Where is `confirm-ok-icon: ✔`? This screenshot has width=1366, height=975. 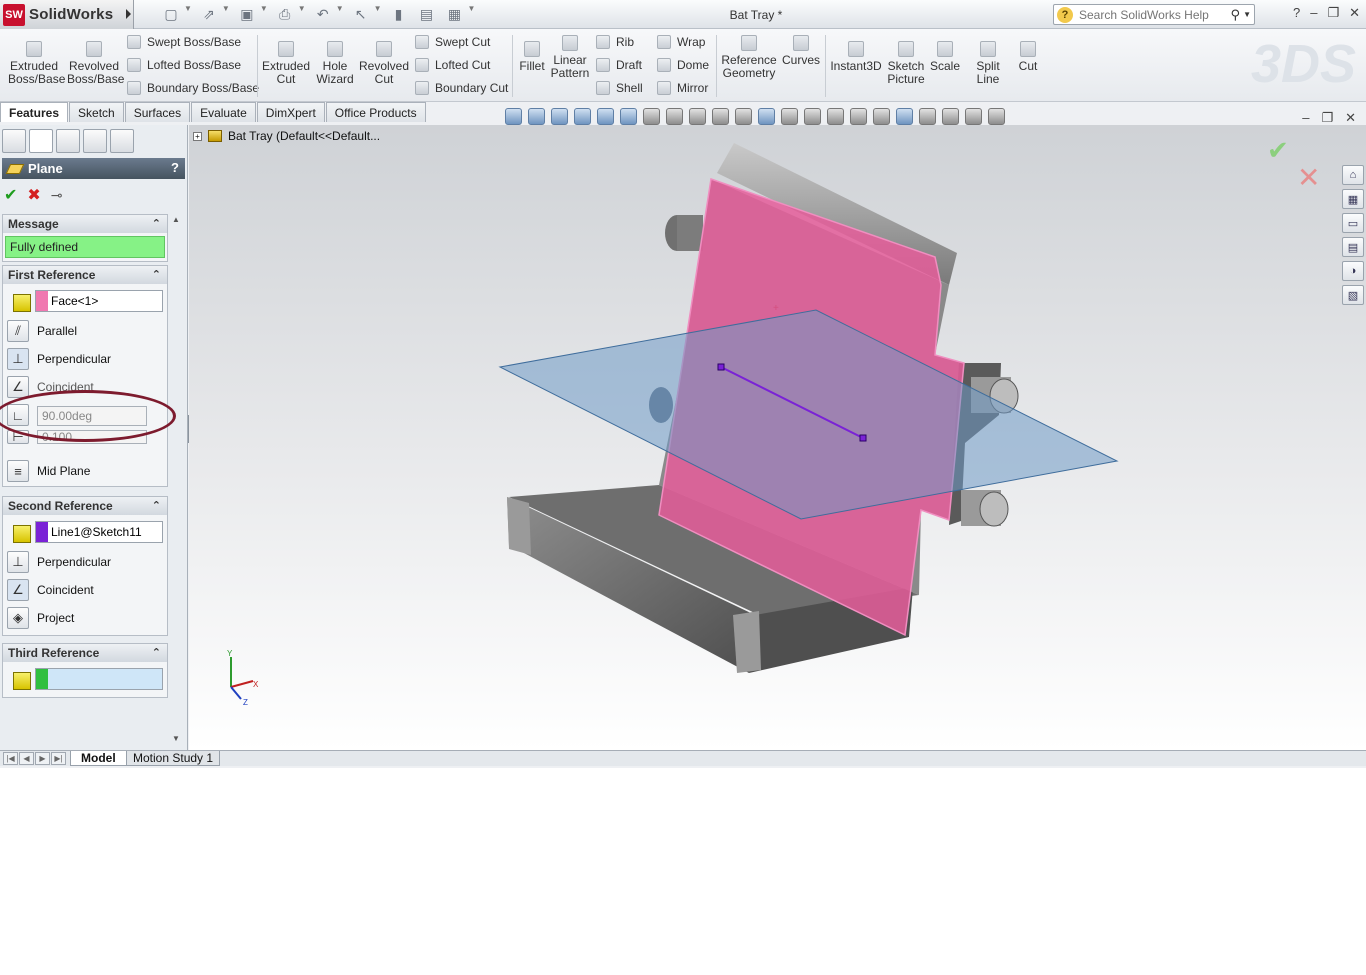
confirm-ok-icon: ✔ is located at coordinates (1278, 150).